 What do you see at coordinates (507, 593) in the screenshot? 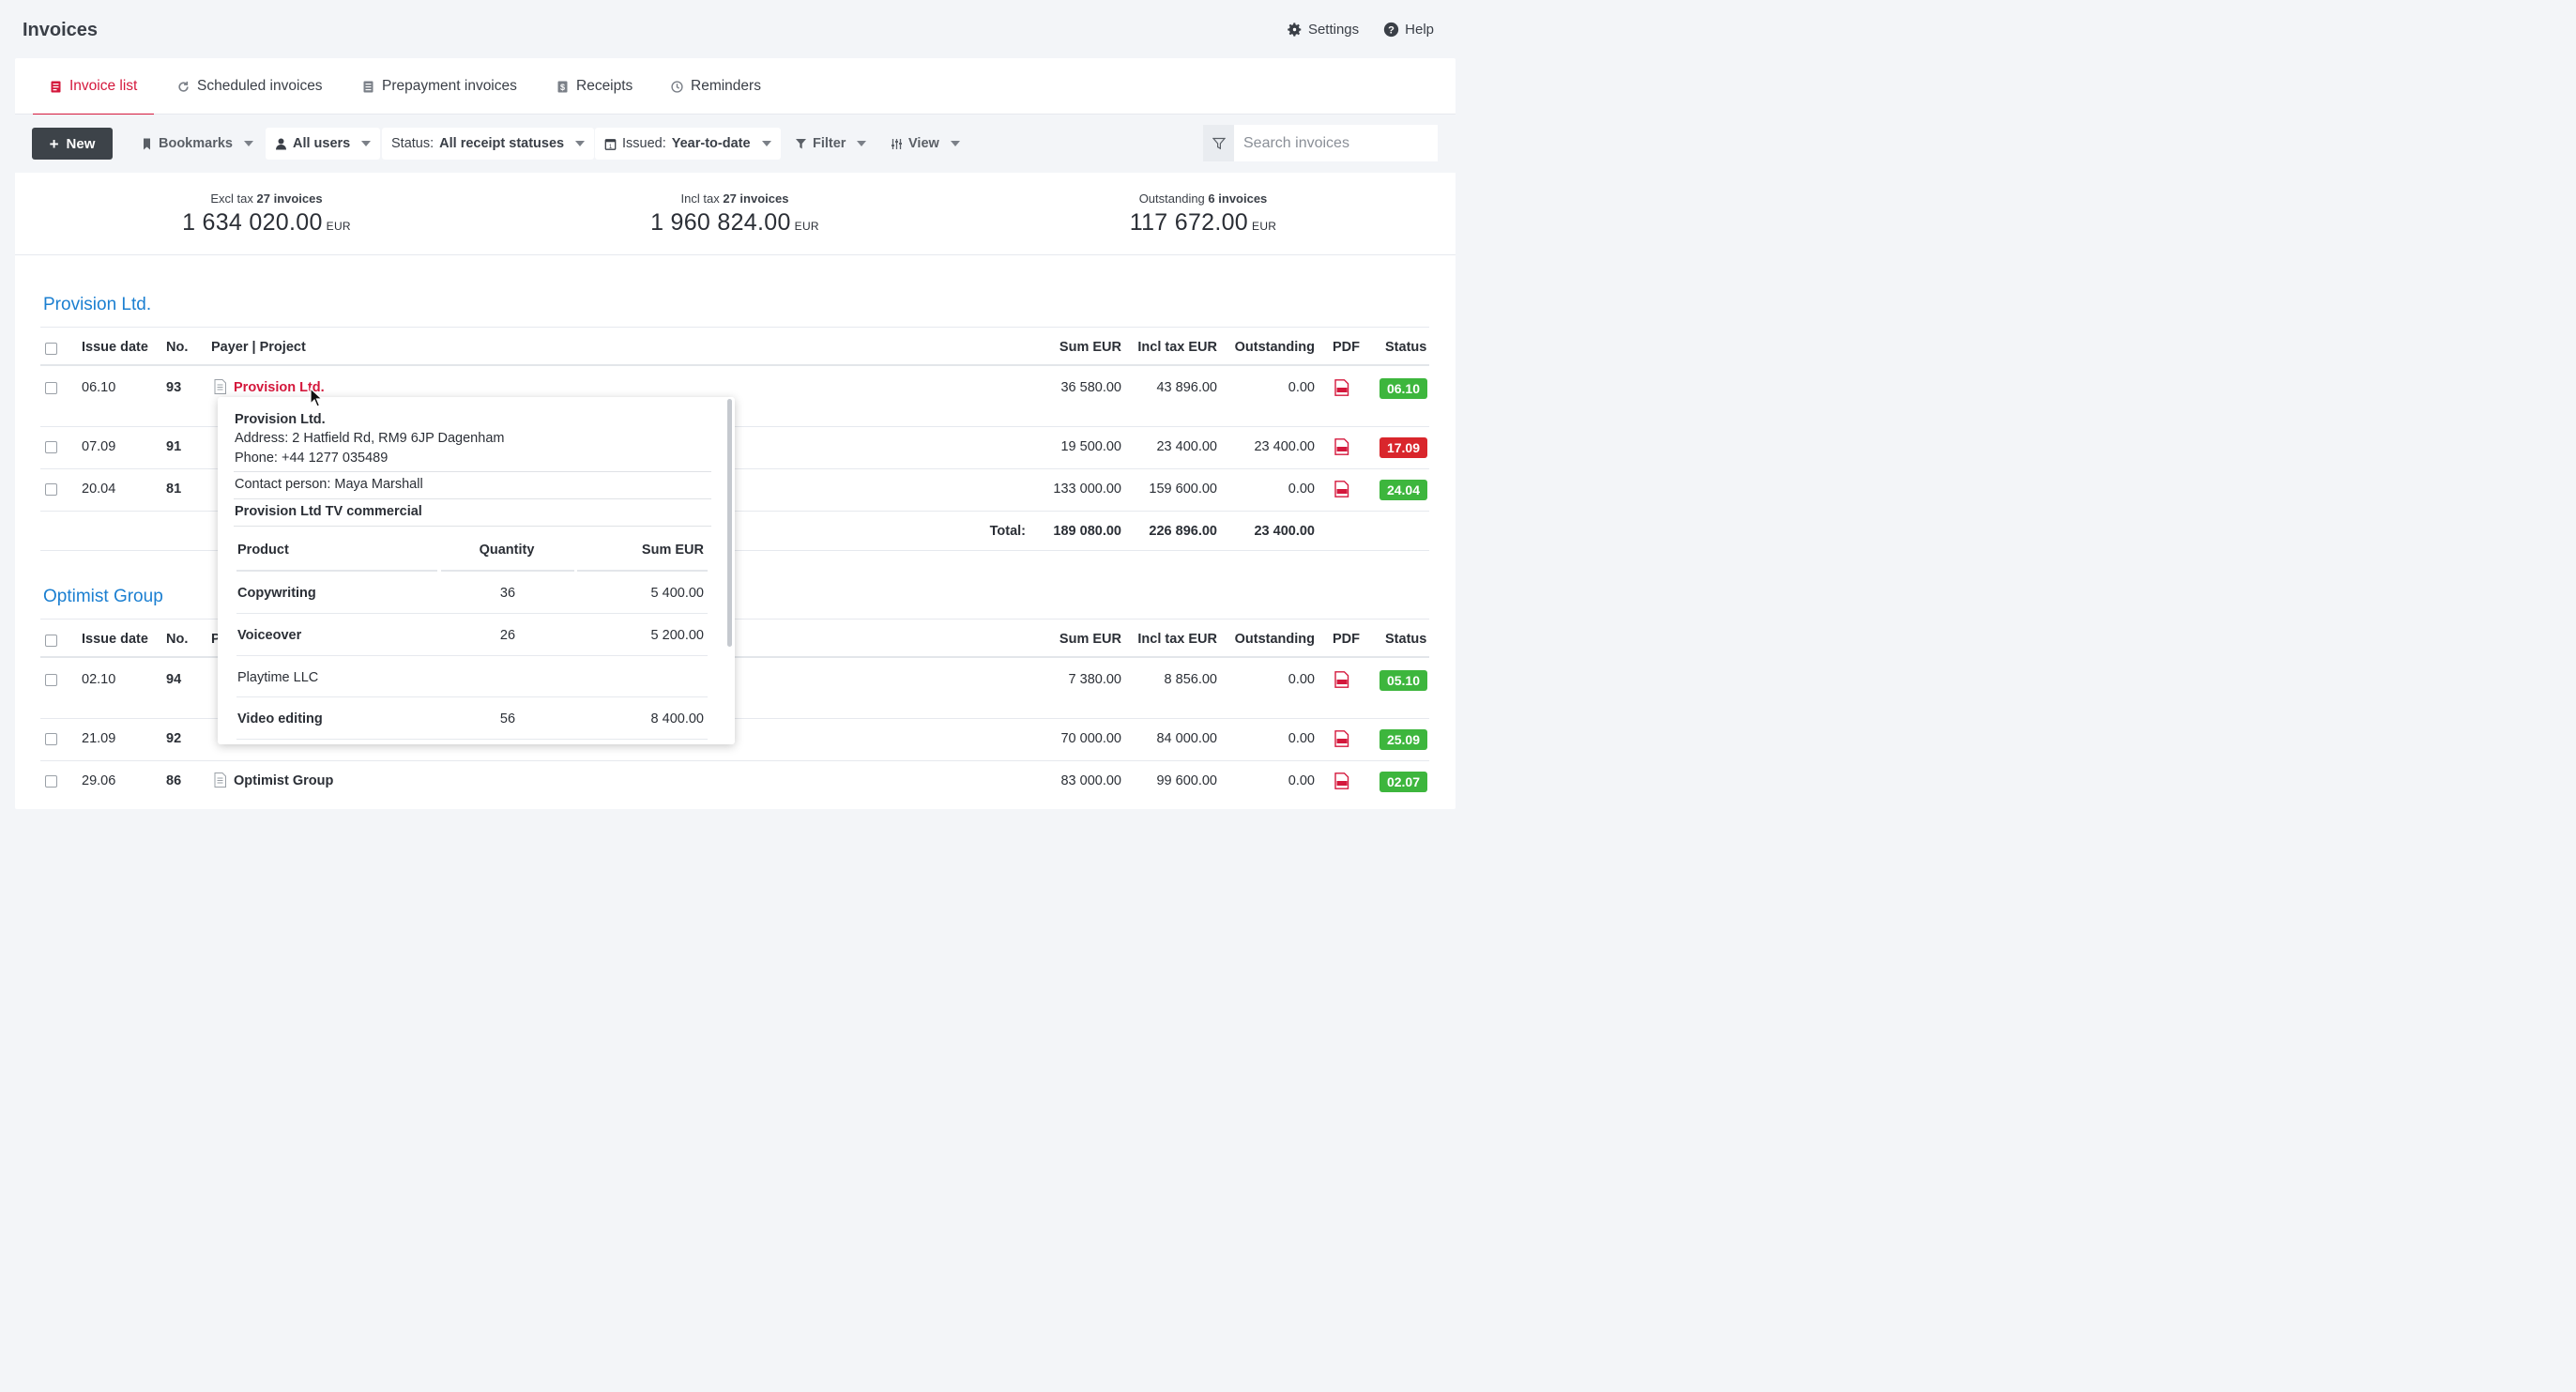
I see `popover-item-quantity: 36` at bounding box center [507, 593].